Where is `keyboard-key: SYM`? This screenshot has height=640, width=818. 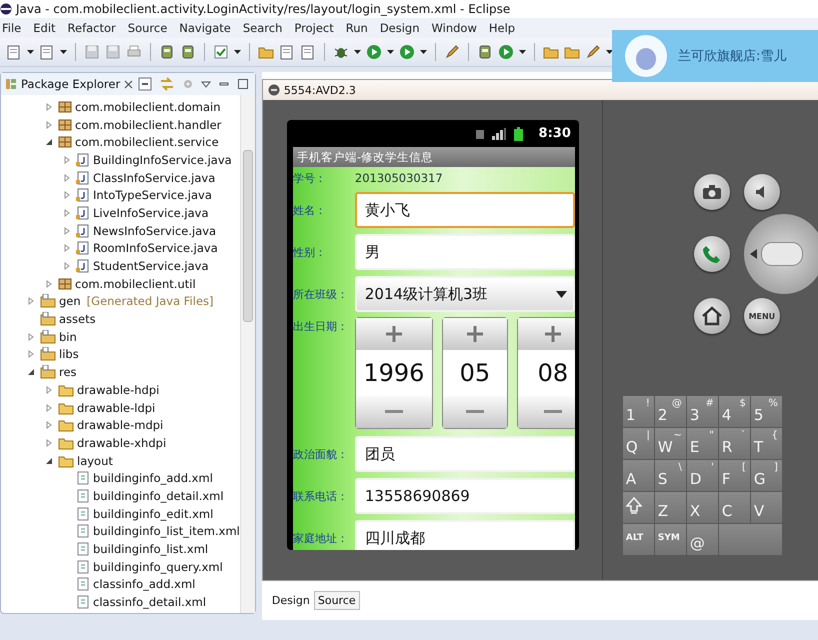
keyboard-key: SYM is located at coordinates (670, 539).